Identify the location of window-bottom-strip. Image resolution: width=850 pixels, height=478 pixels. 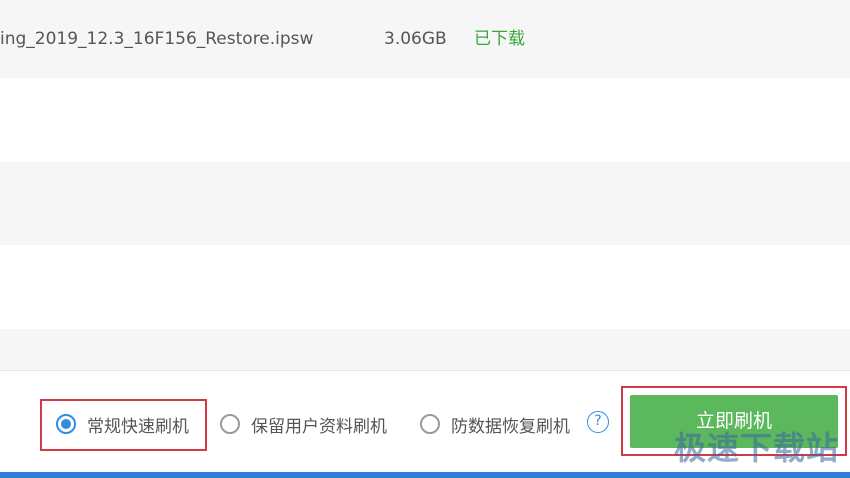
(425, 475).